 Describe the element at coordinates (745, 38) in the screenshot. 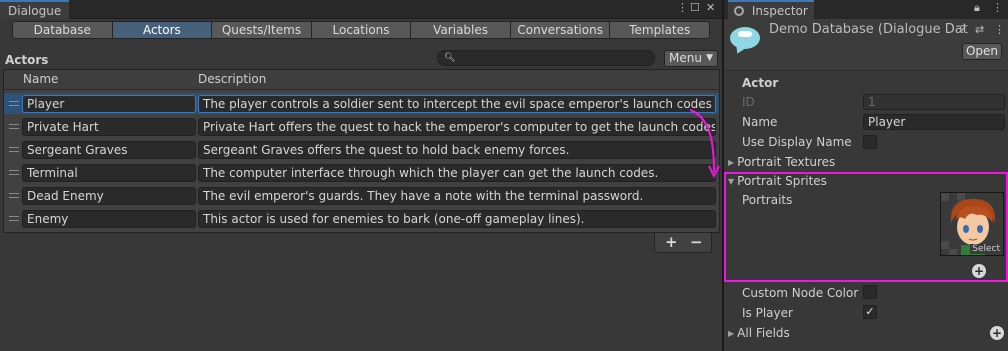

I see `dialogue-database-icon` at that location.